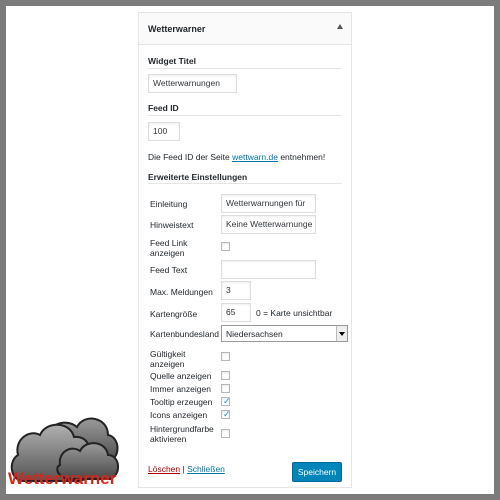  What do you see at coordinates (181, 292) in the screenshot?
I see `max-meldungen-label: Max. Meldungen` at bounding box center [181, 292].